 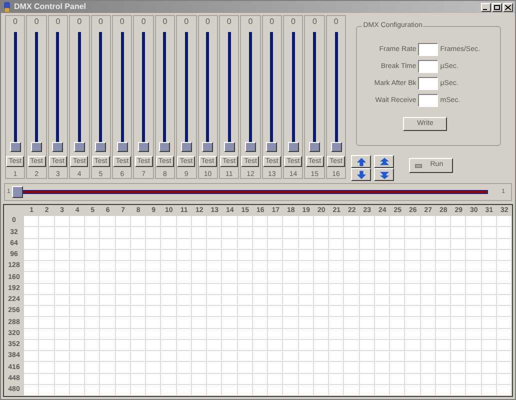 I want to click on minimize-button, so click(x=486, y=7).